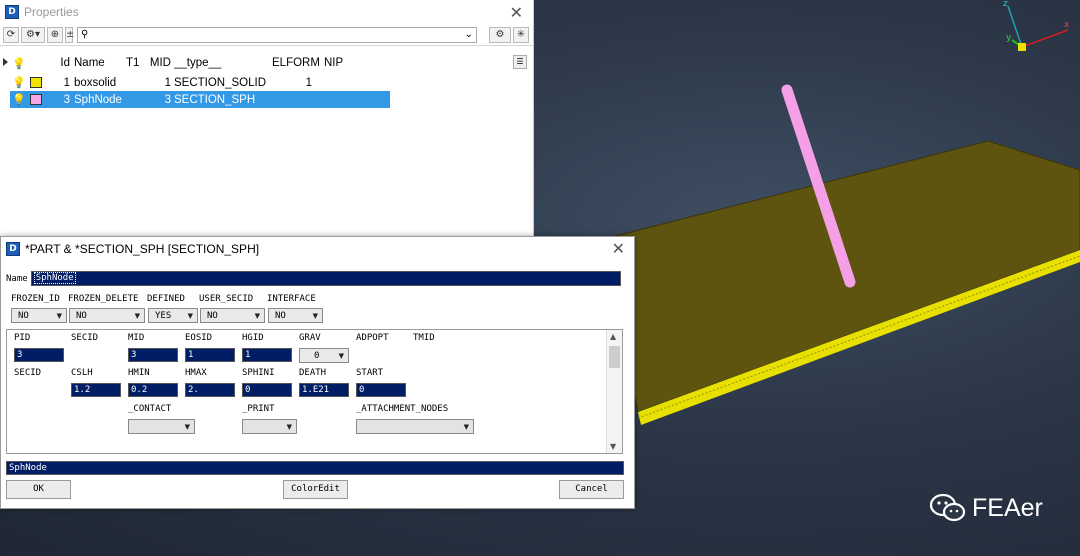 This screenshot has height=556, width=1080. What do you see at coordinates (267, 355) in the screenshot?
I see `hgid-field: 1` at bounding box center [267, 355].